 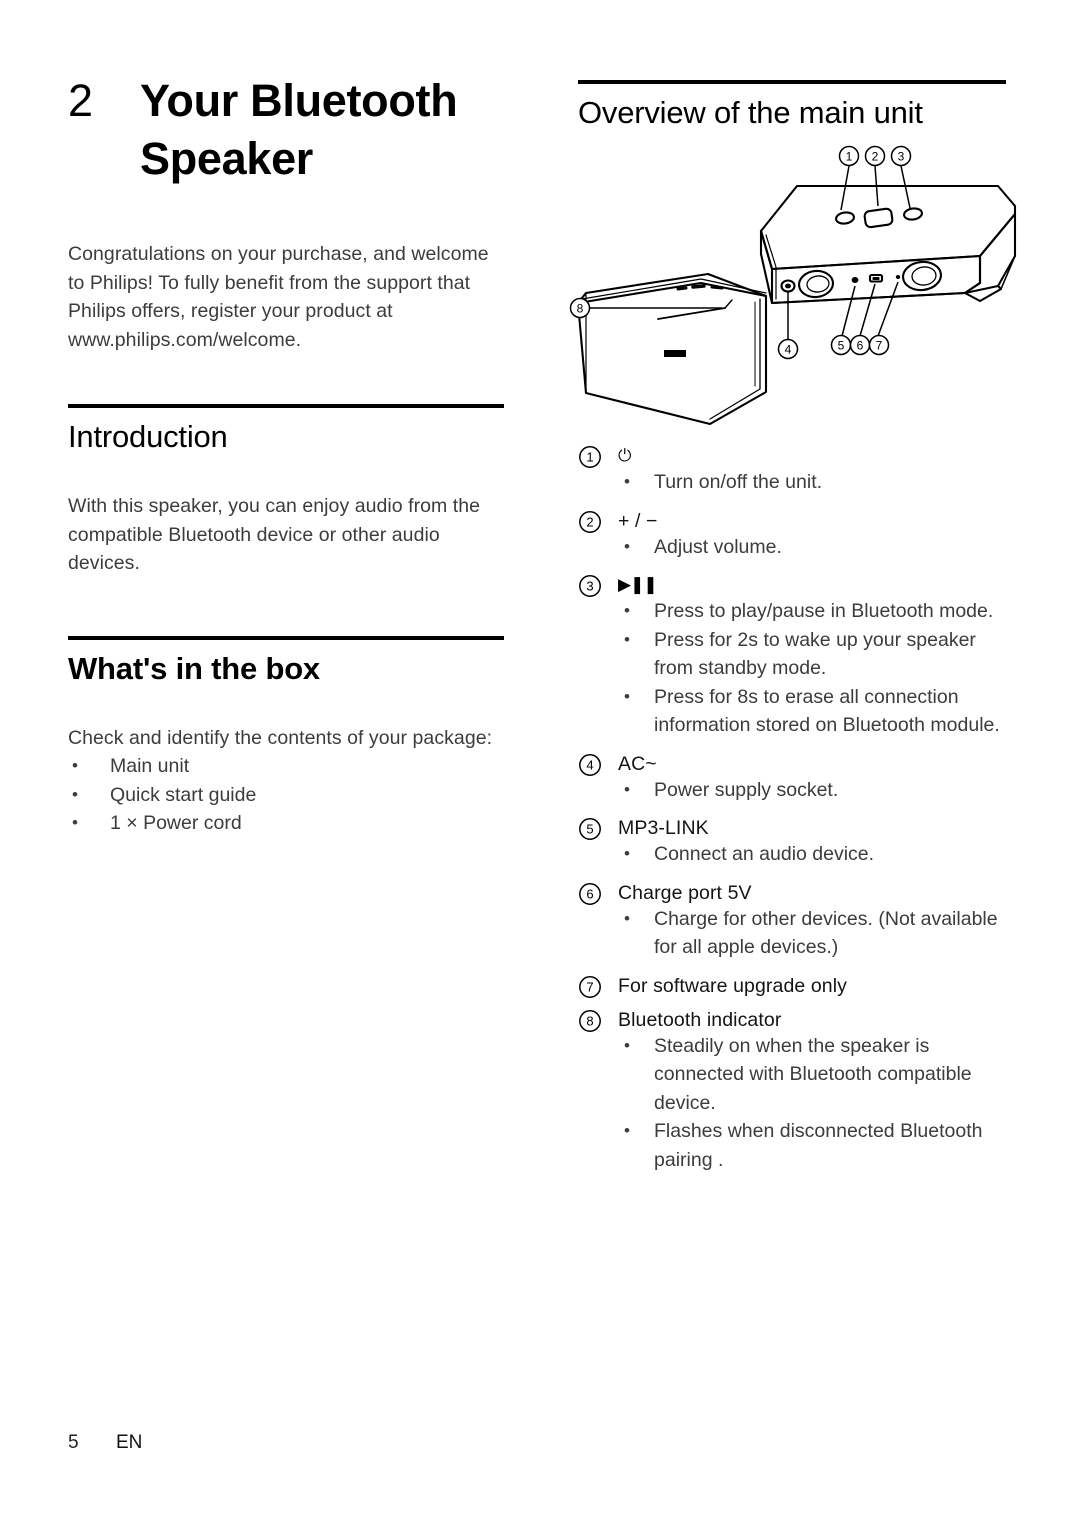 I want to click on main-unit-diagram: 1 2 3 4 5 6 7 8, so click(x=795, y=286).